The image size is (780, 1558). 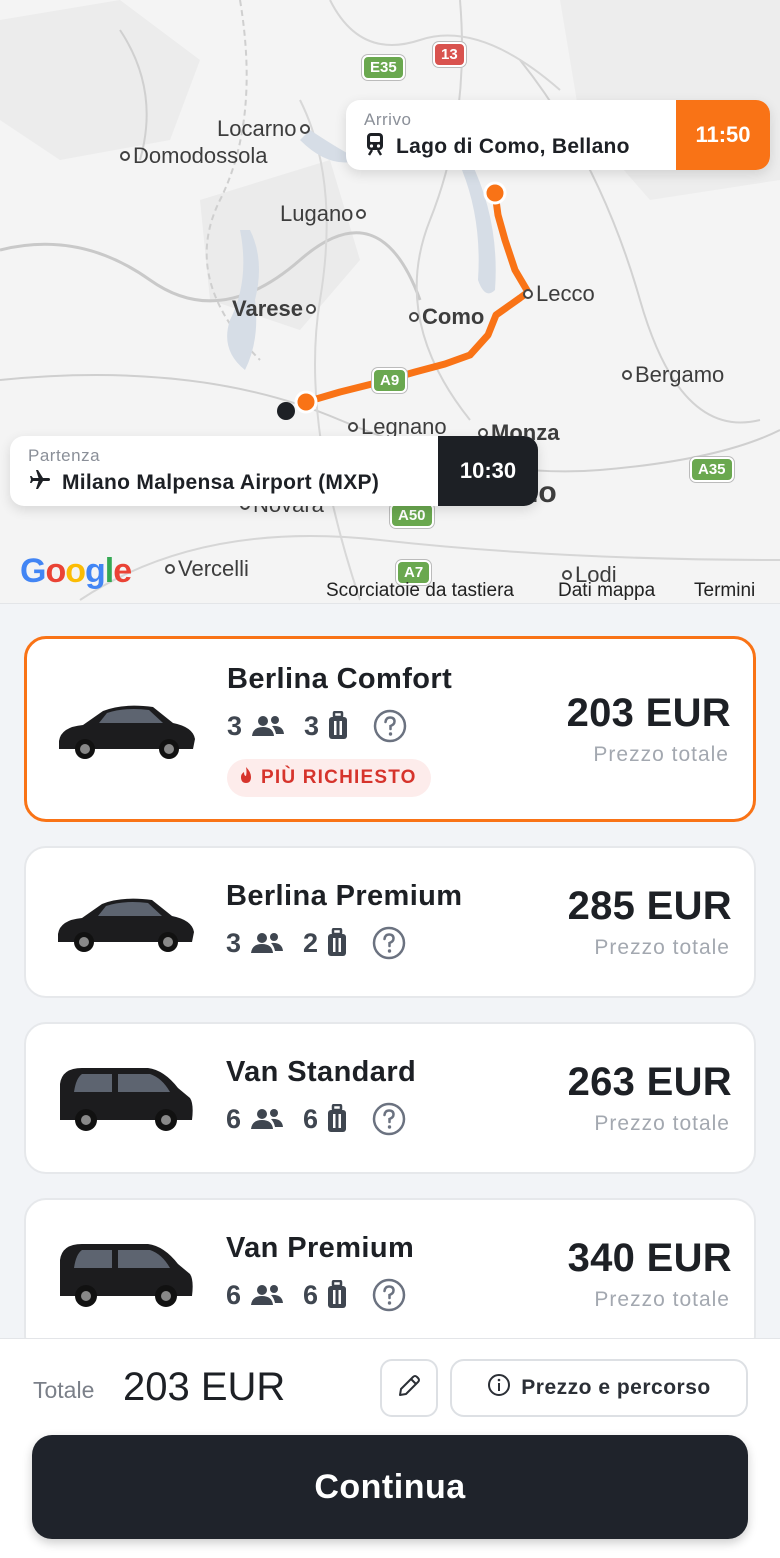 I want to click on info-icon, so click(x=499, y=1388).